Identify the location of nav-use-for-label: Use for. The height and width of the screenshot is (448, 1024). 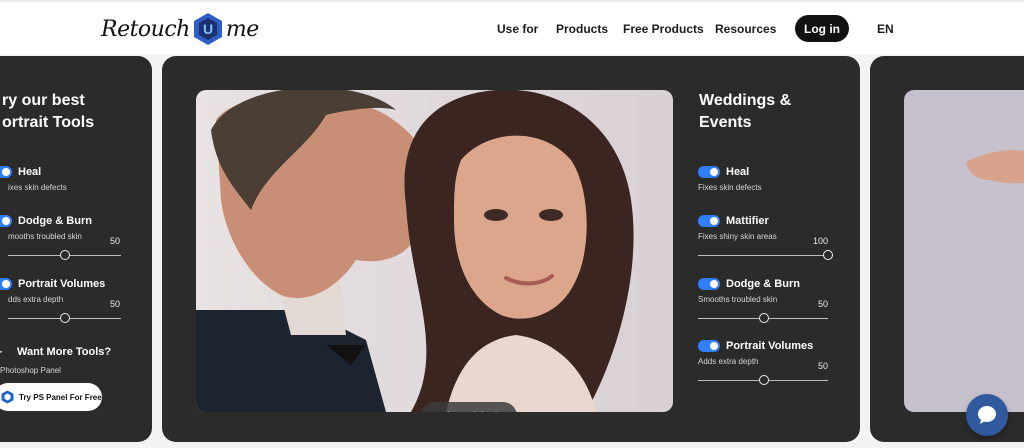
(517, 29).